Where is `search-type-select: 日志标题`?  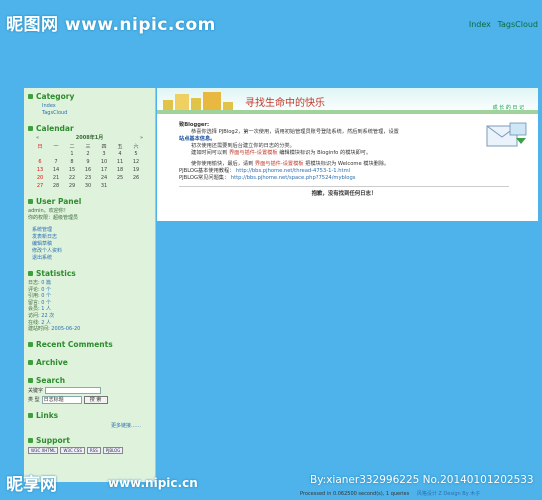 search-type-select: 日志标题 is located at coordinates (61, 399).